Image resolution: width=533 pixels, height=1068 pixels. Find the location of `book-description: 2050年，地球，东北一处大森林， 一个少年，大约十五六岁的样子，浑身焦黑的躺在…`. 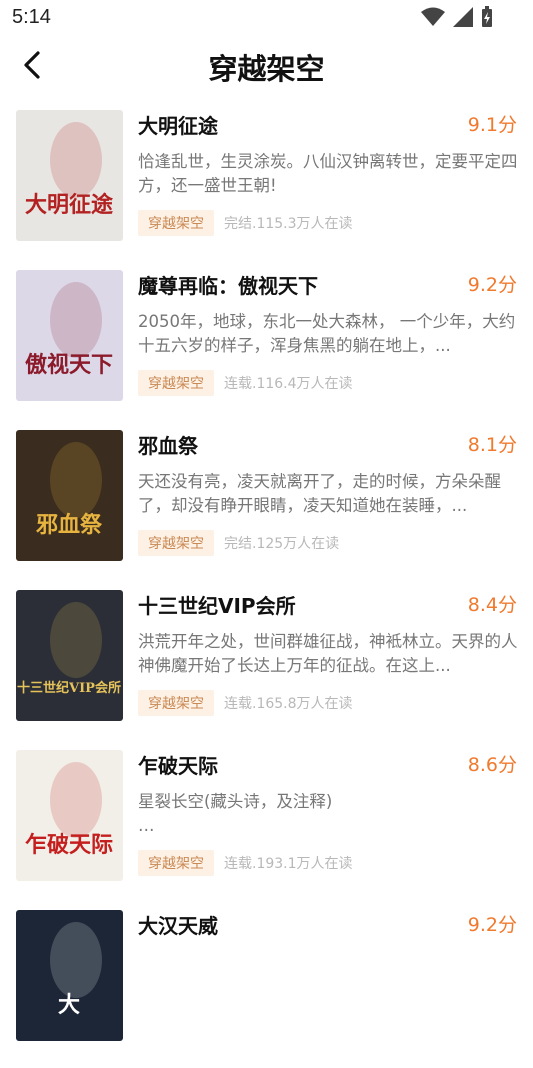

book-description: 2050年，地球，东北一处大森林， 一个少年，大约十五六岁的样子，浑身焦黑的躺在… is located at coordinates (327, 333).